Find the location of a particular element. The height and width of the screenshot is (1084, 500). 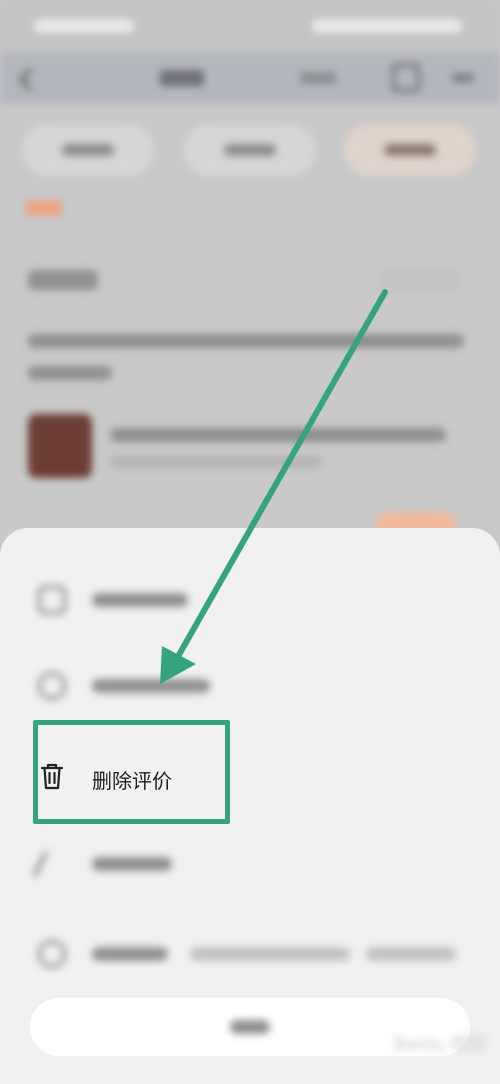

review-author is located at coordinates (63, 280).